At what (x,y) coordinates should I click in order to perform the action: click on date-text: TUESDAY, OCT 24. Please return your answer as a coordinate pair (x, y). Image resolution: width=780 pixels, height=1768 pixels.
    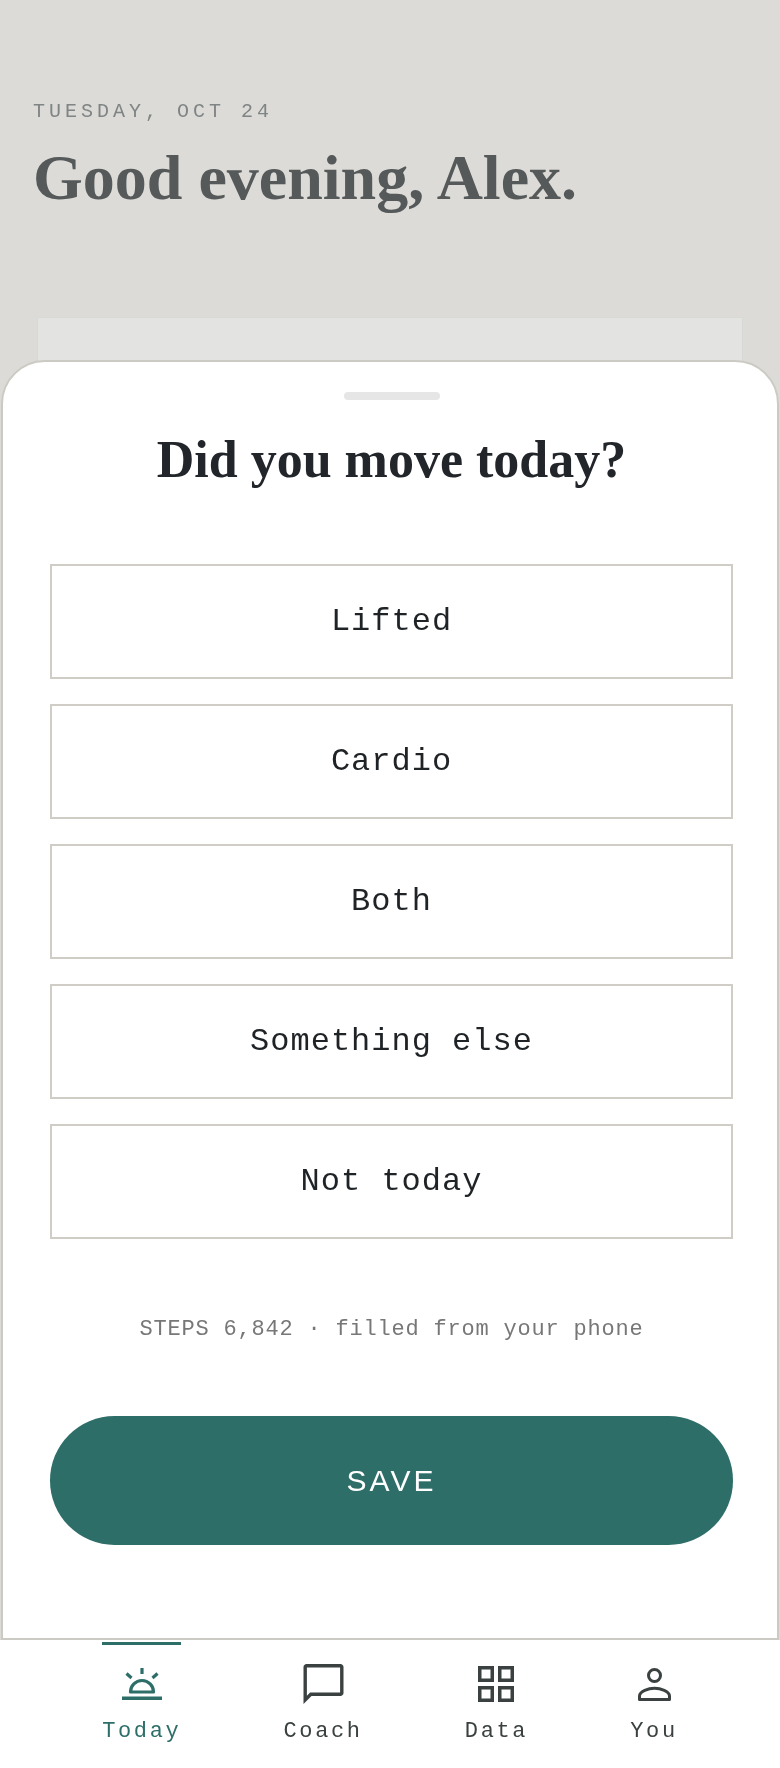
    Looking at the image, I should click on (153, 112).